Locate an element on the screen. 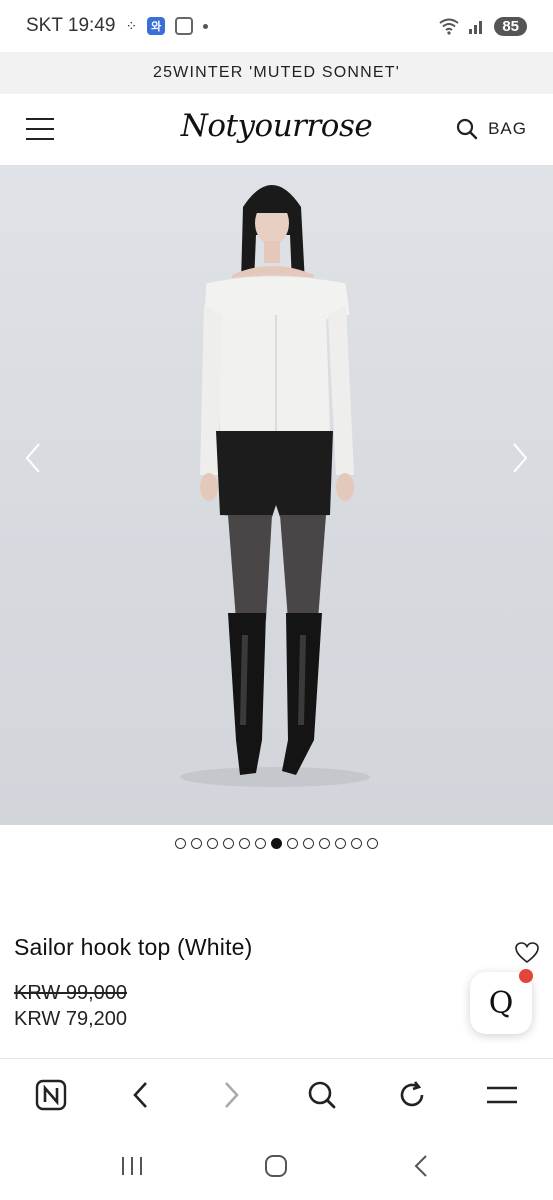  recents-button is located at coordinates (132, 1166).